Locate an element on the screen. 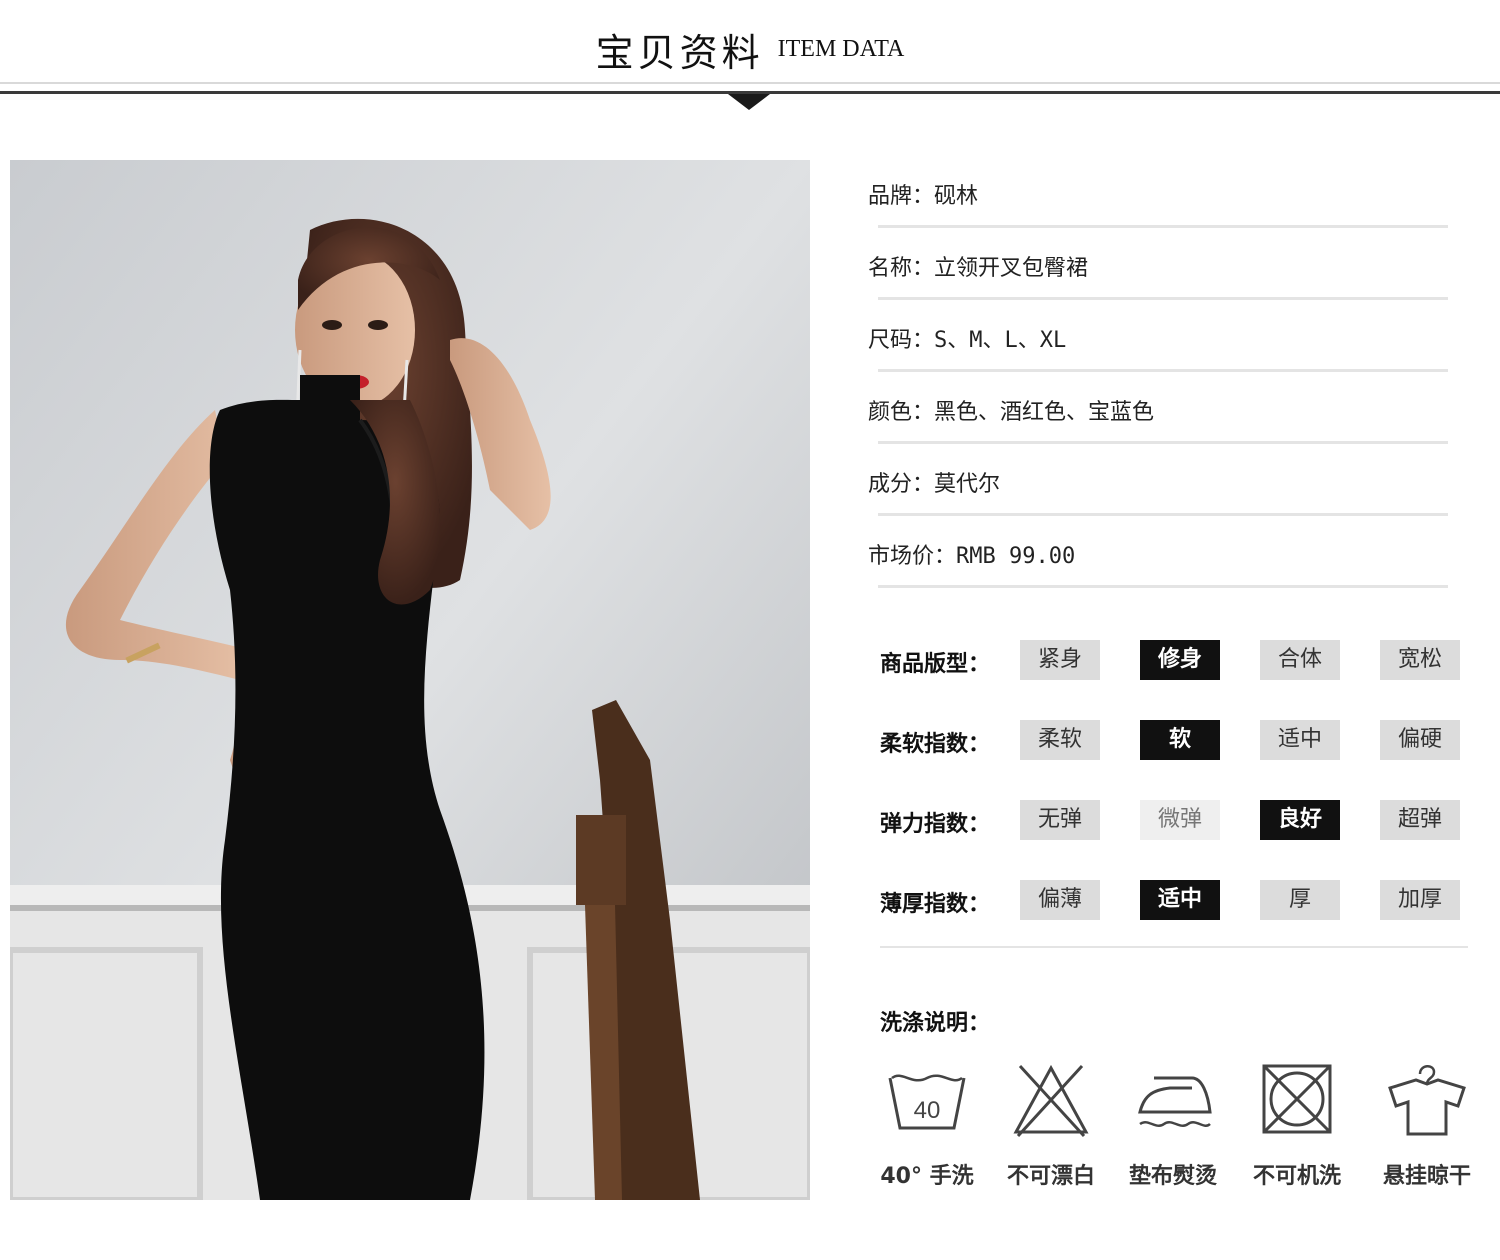 This screenshot has width=1500, height=1260. care-label: 垫布熨烫 is located at coordinates (1172, 1176).